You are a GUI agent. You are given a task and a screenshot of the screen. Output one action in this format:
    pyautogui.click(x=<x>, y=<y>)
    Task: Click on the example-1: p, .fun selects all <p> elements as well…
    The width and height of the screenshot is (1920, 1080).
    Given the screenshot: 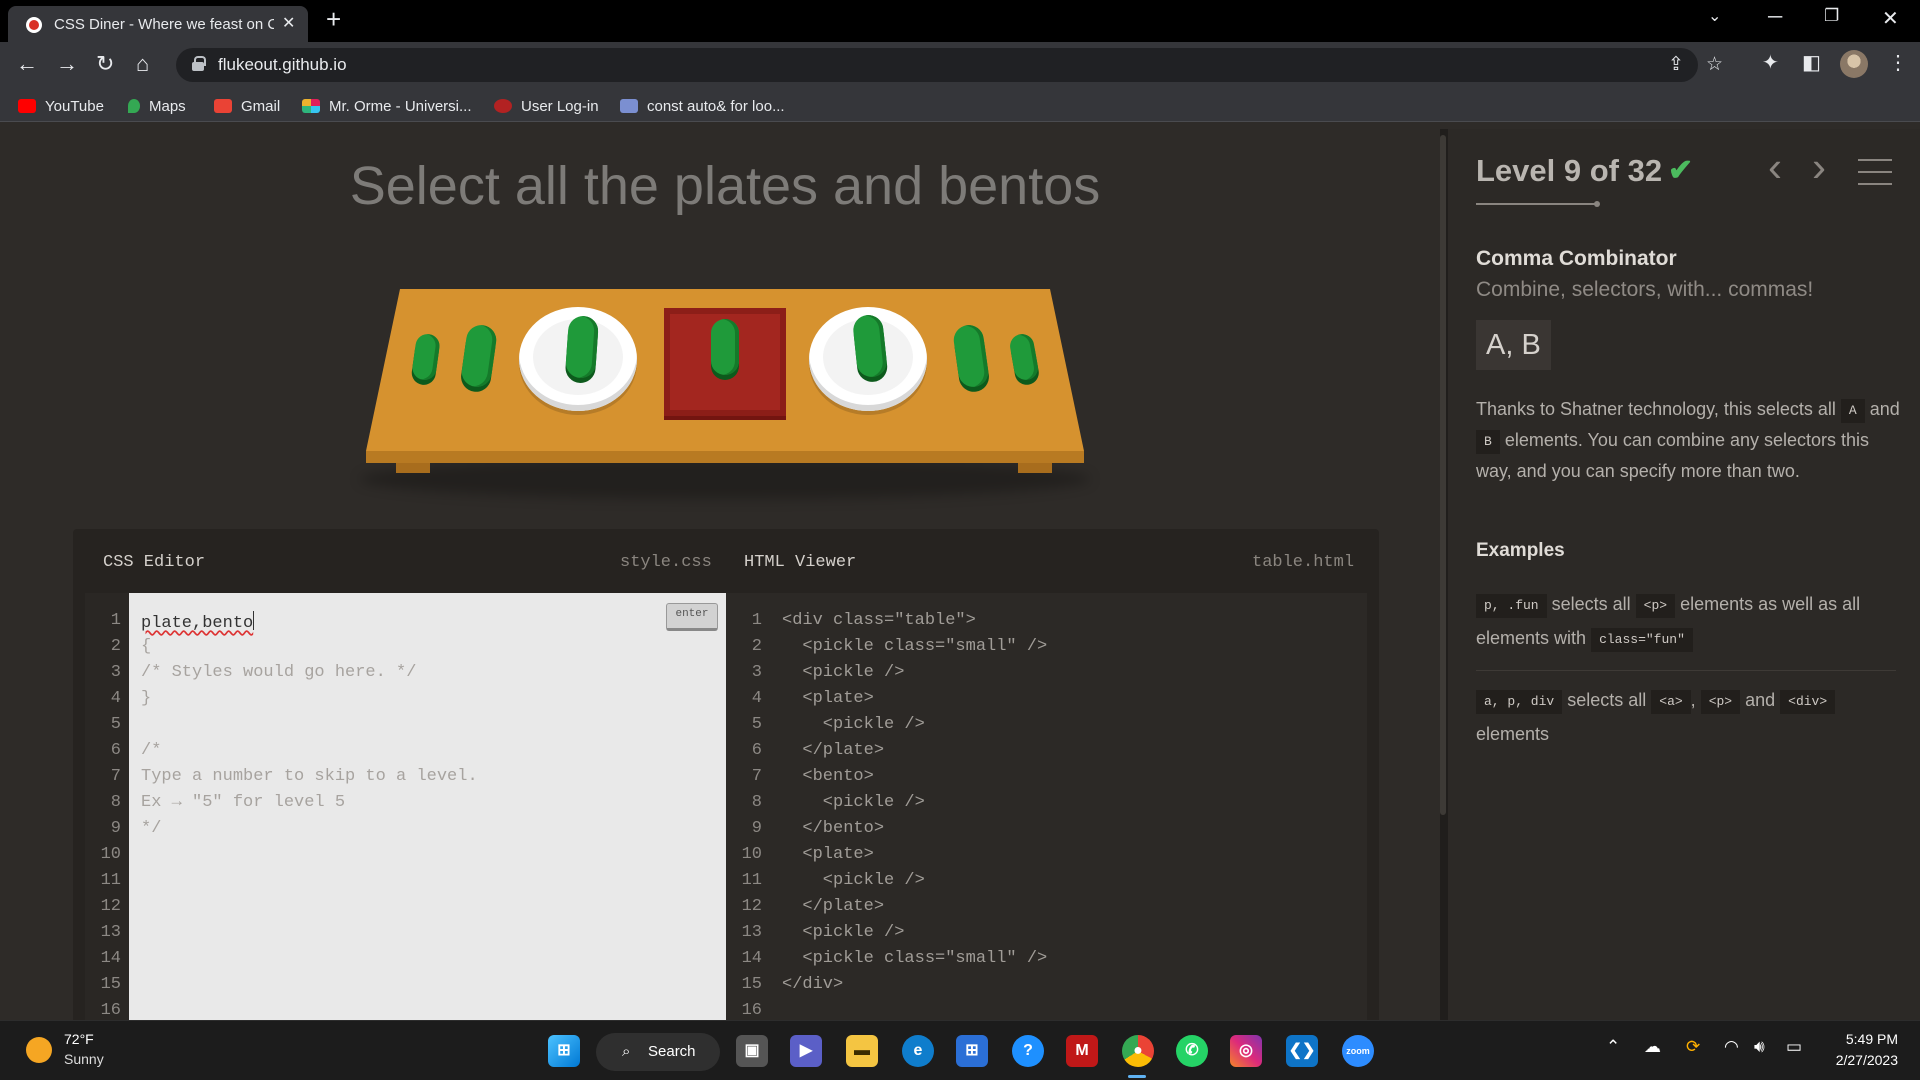 What is the action you would take?
    pyautogui.click(x=1686, y=621)
    